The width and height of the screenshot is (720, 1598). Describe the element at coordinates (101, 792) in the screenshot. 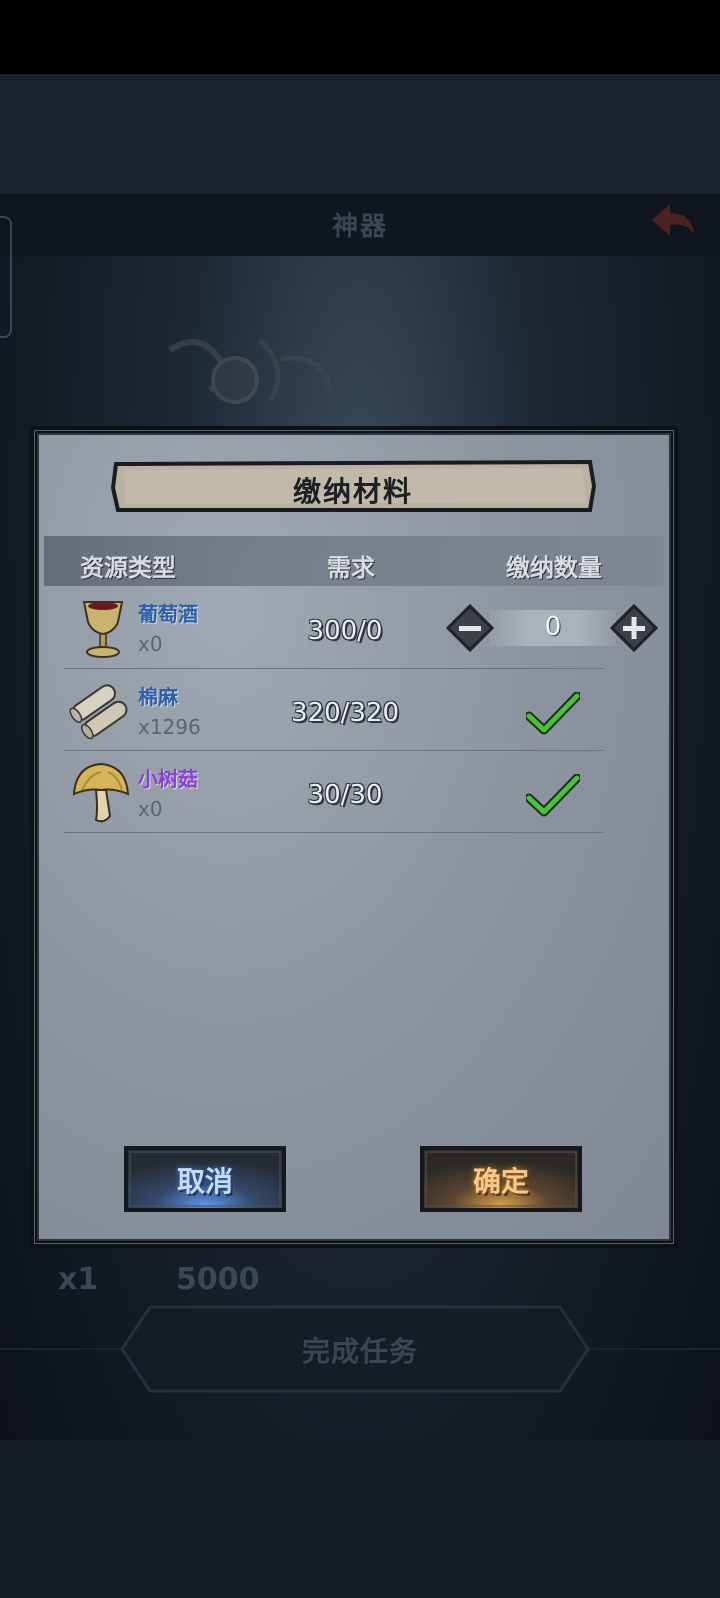

I see `mushroom-icon` at that location.